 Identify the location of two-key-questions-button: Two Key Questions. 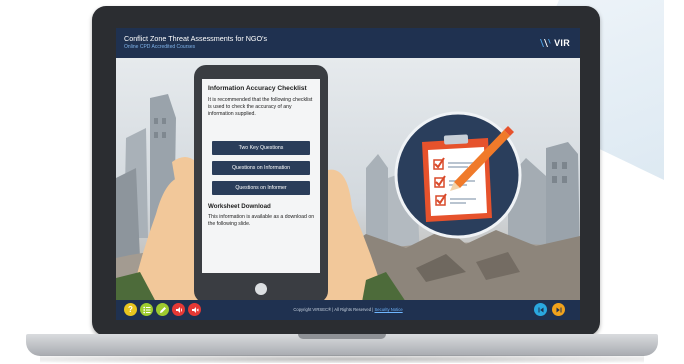
(261, 148).